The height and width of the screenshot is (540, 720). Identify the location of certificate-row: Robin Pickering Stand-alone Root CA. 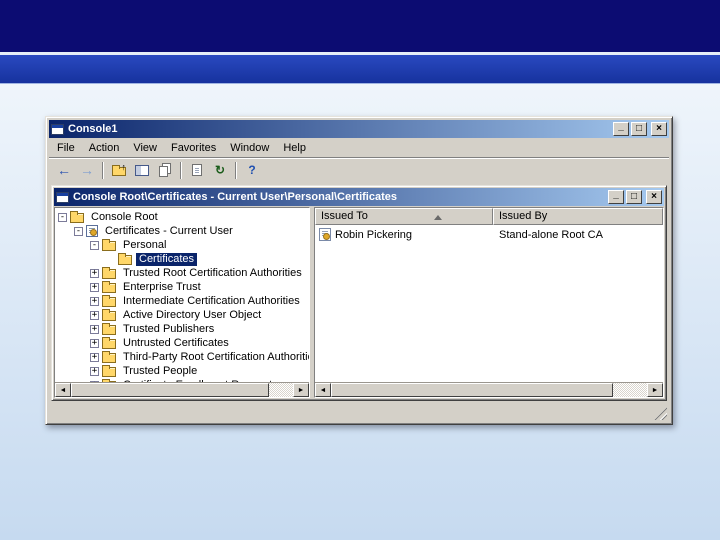
(489, 234).